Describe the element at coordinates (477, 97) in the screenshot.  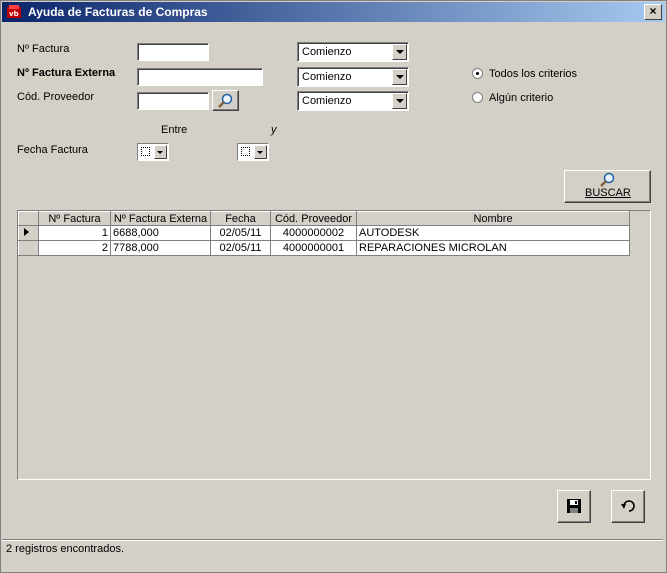
I see `criteria-any-radio` at that location.